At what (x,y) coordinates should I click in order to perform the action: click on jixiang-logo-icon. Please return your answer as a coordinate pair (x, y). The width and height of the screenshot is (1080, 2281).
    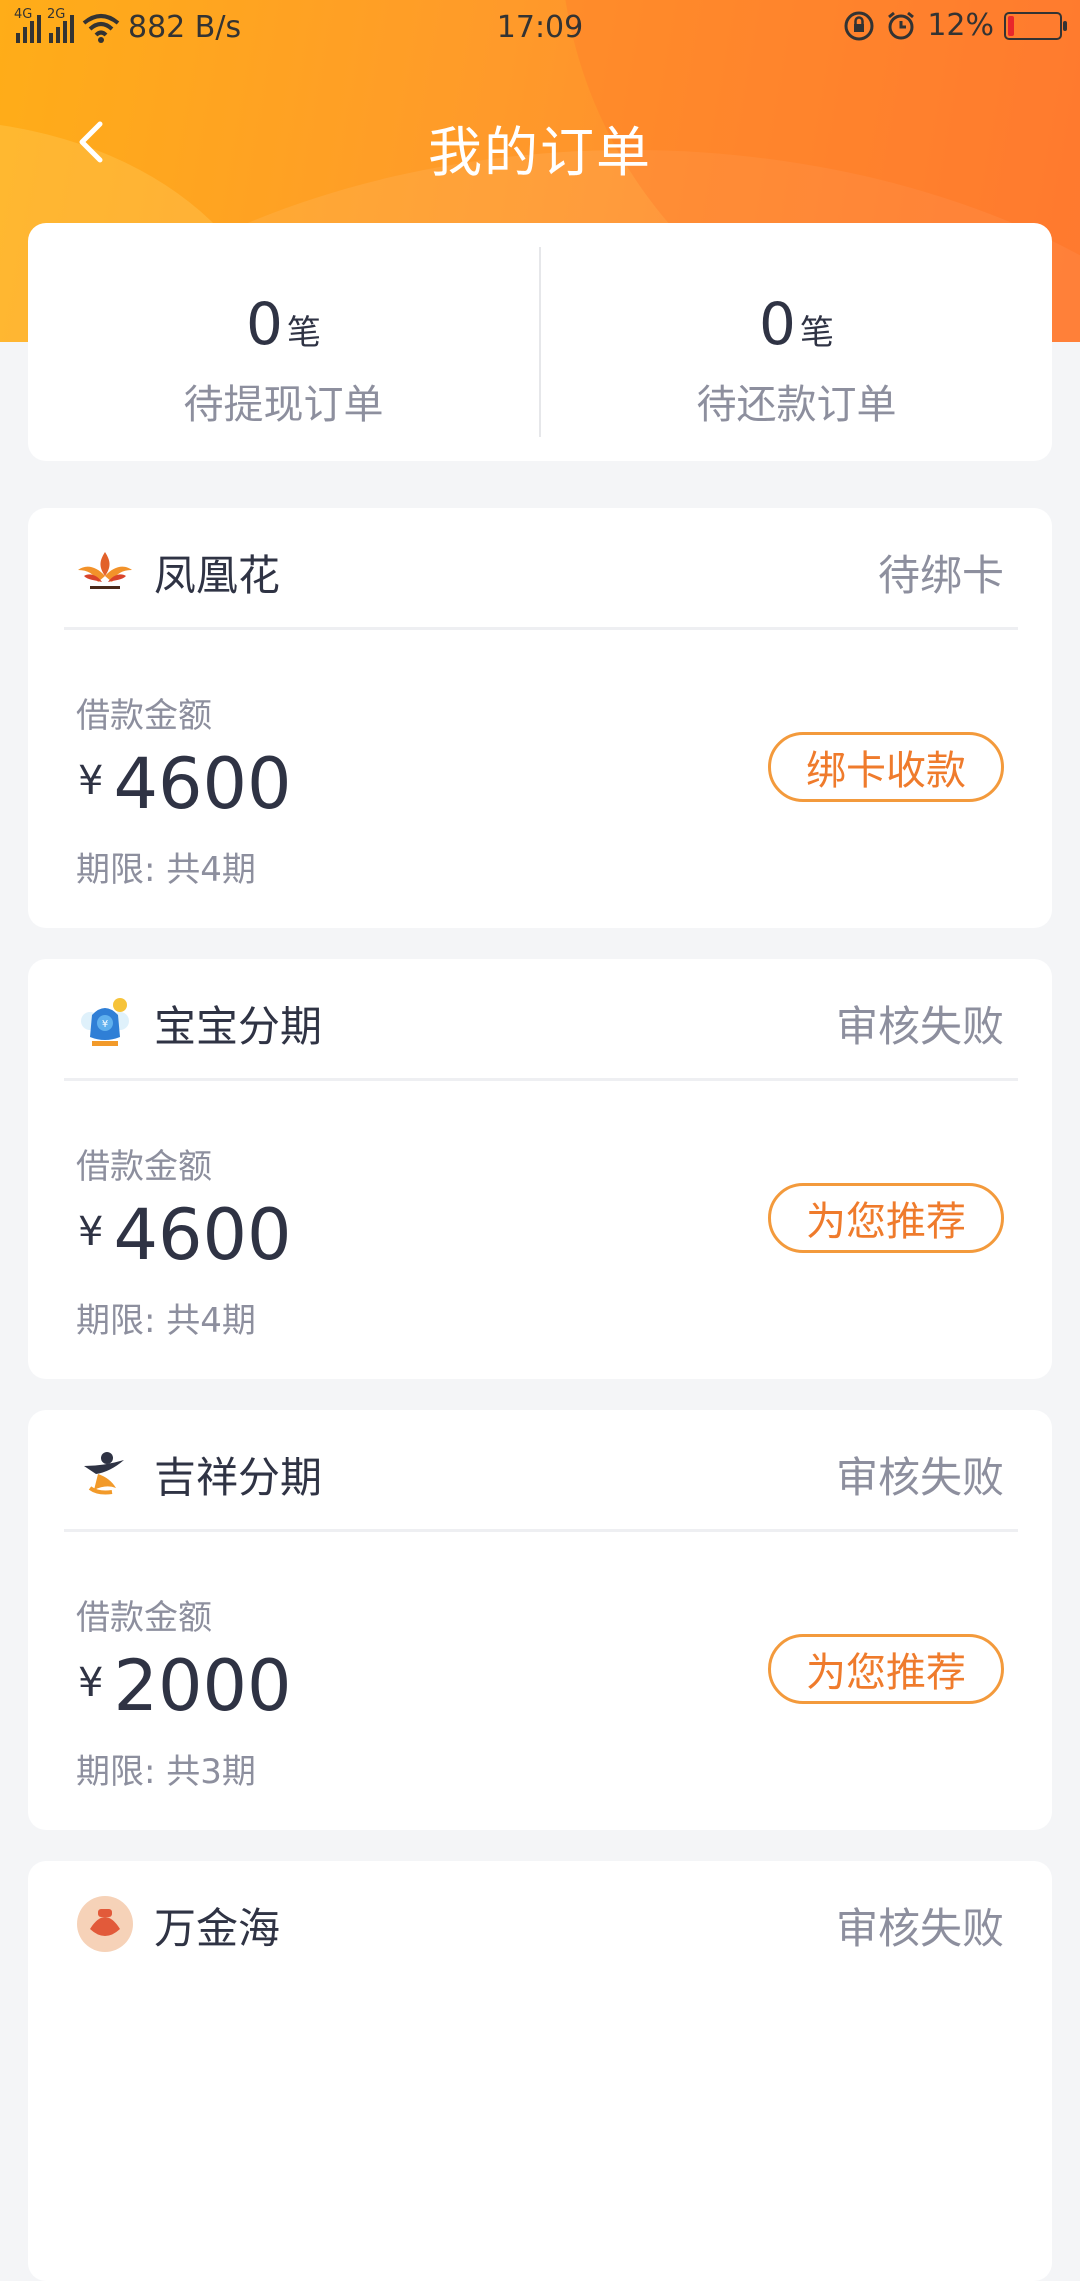
    Looking at the image, I should click on (104, 1473).